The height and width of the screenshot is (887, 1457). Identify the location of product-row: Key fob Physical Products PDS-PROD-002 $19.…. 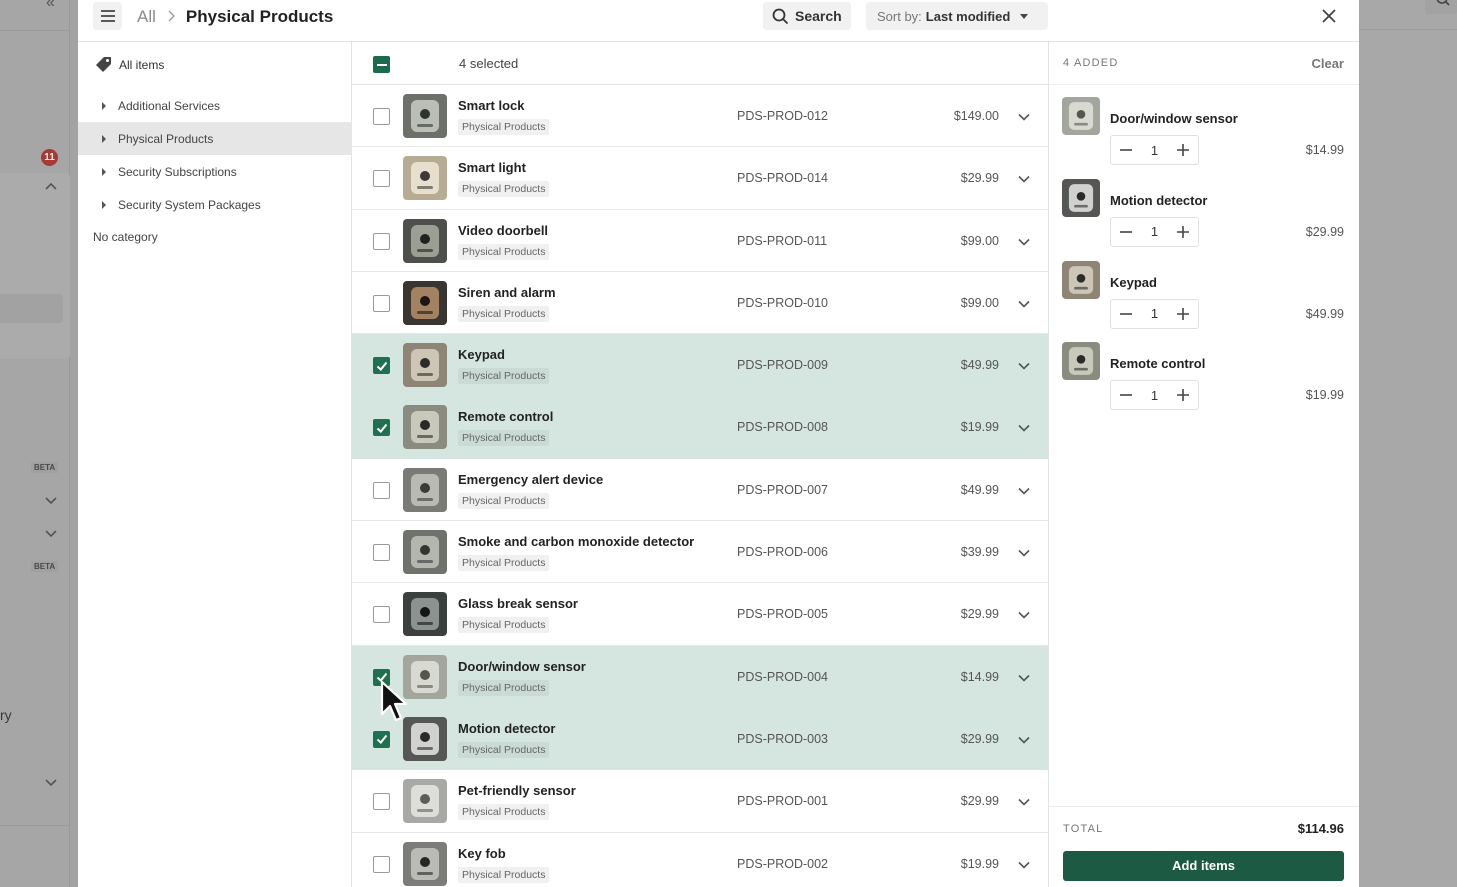
(700, 859).